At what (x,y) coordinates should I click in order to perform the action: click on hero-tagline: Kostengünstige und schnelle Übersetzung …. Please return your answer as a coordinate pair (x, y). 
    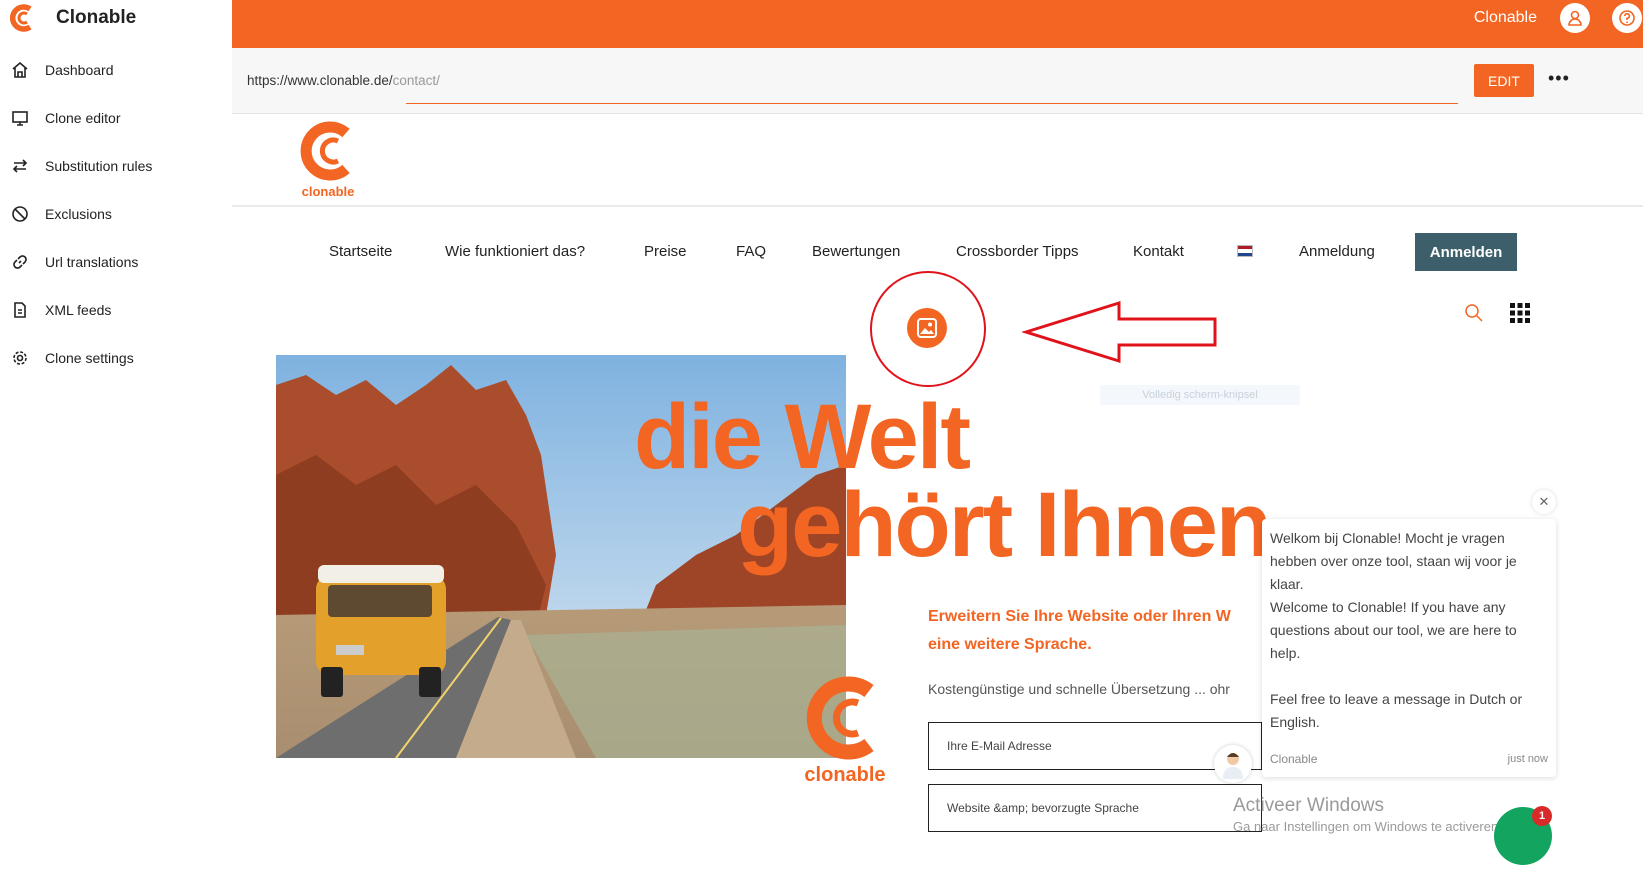
    Looking at the image, I should click on (1079, 689).